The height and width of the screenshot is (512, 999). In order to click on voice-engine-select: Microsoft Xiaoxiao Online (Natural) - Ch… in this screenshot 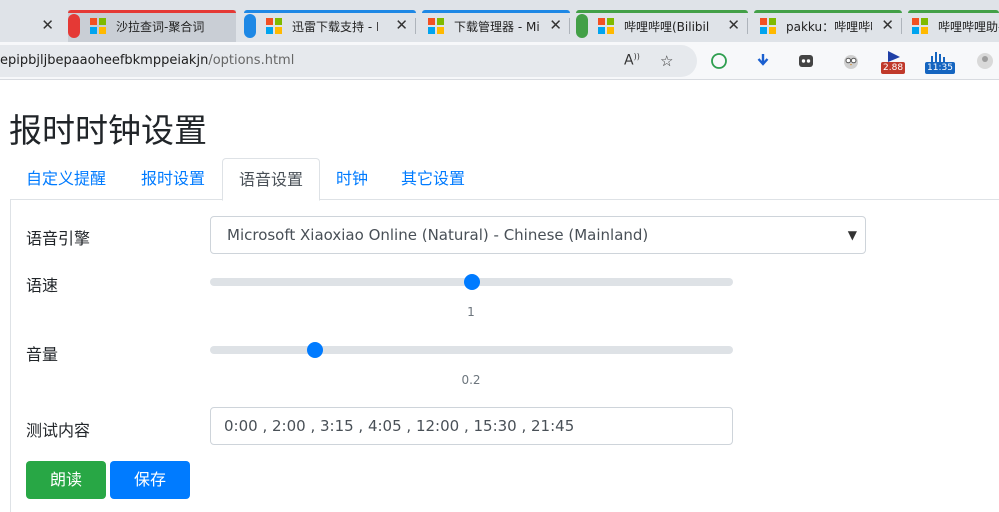, I will do `click(538, 235)`.